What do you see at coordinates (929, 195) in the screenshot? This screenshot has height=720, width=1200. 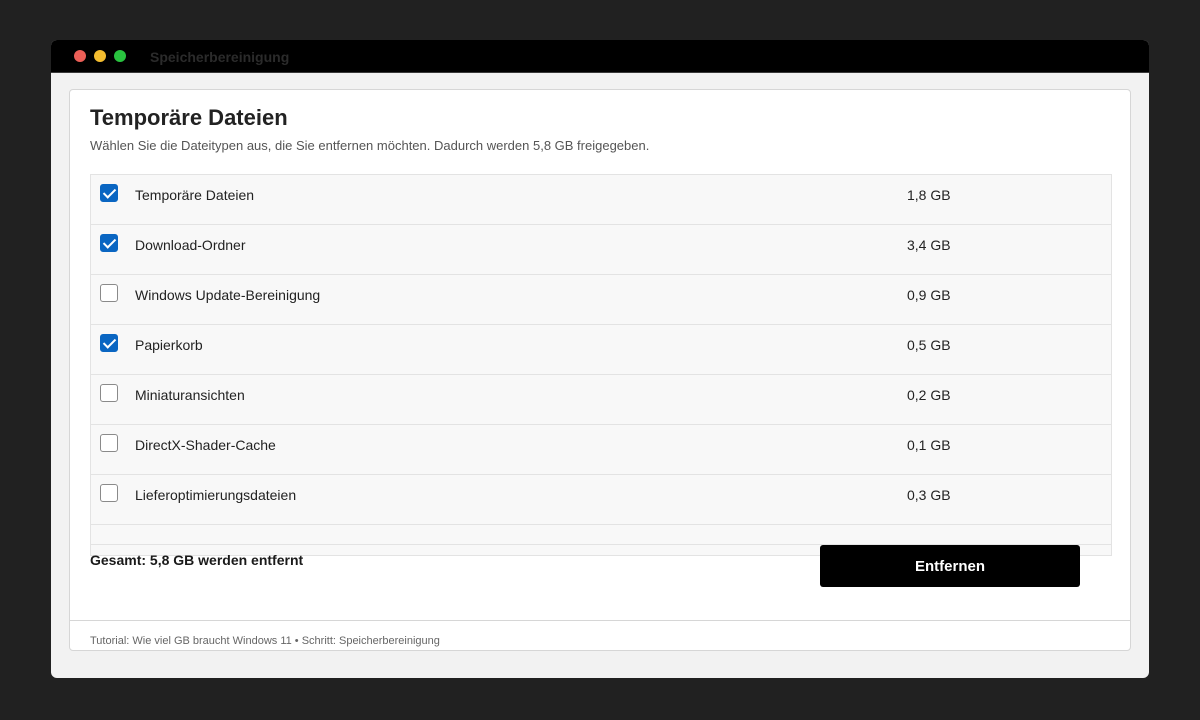 I see `item-size: 1,8 GB` at bounding box center [929, 195].